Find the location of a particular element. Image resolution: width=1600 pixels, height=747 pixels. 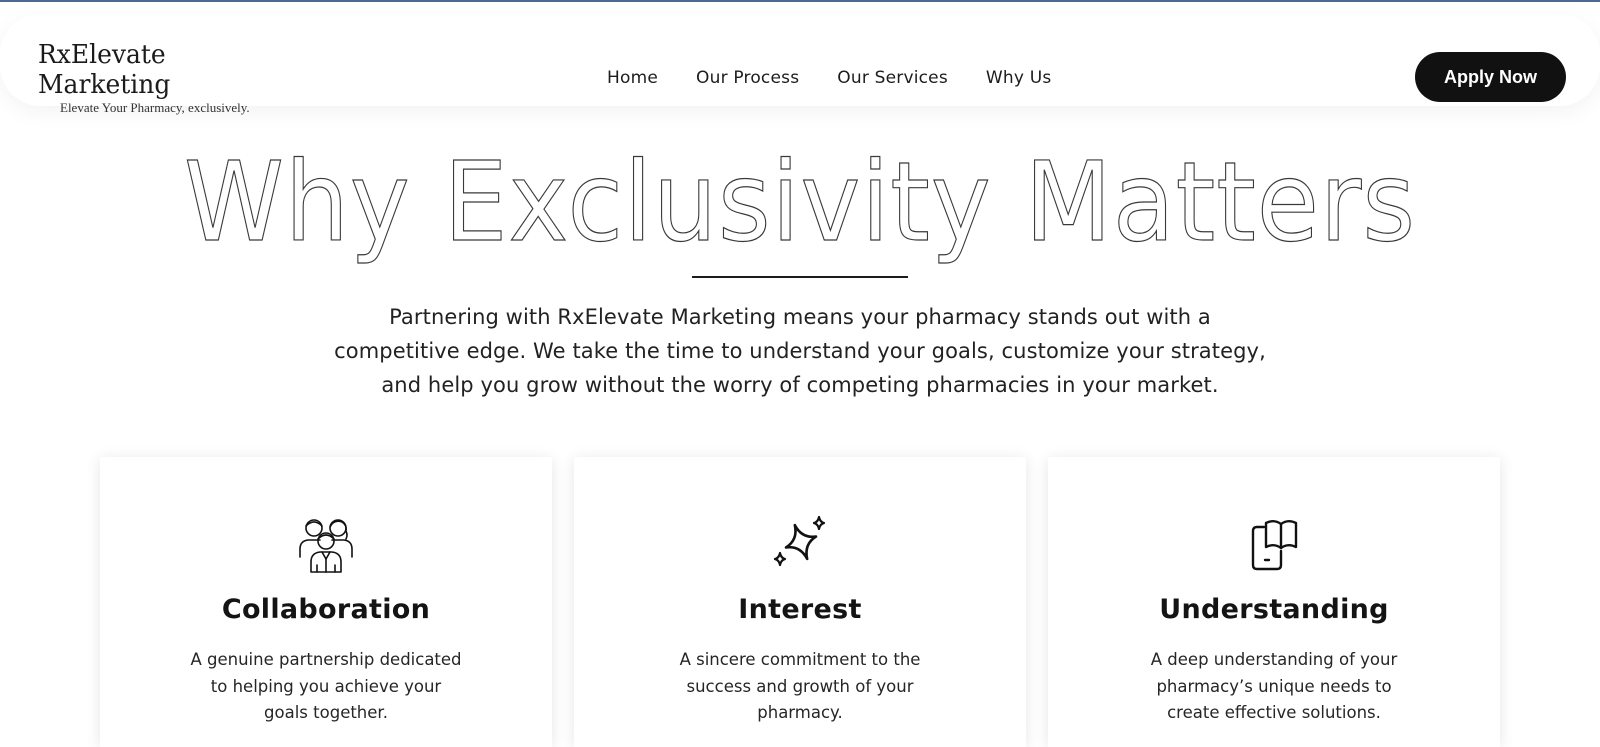

card-title: Understanding is located at coordinates (1274, 609).